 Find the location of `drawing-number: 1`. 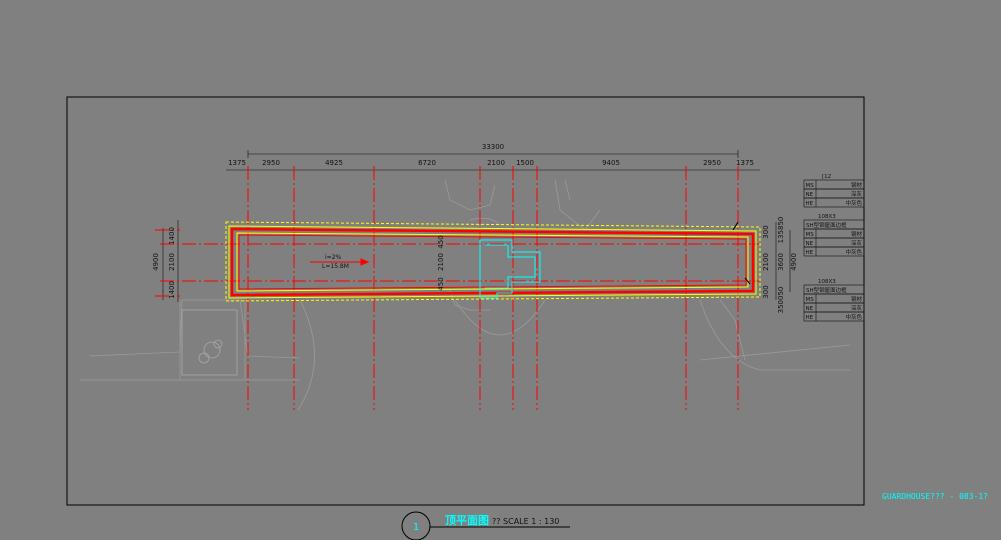

drawing-number: 1 is located at coordinates (416, 527).